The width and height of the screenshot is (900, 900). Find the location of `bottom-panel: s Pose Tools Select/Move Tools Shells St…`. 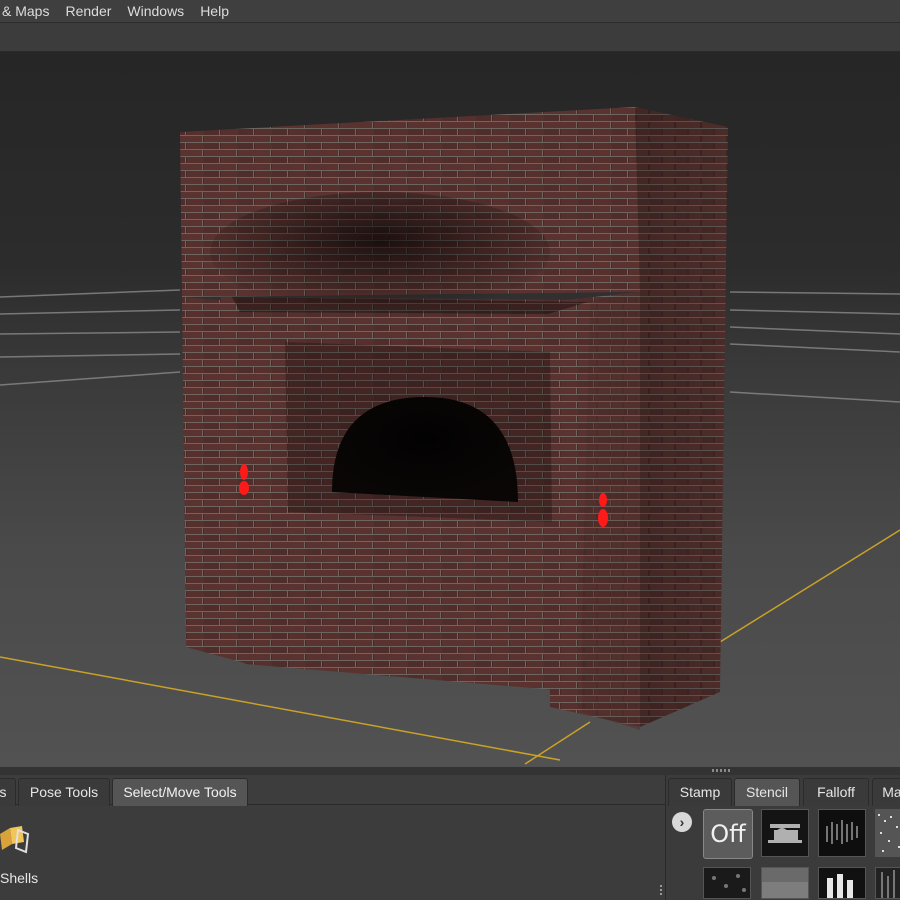

bottom-panel: s Pose Tools Select/Move Tools Shells St… is located at coordinates (450, 837).